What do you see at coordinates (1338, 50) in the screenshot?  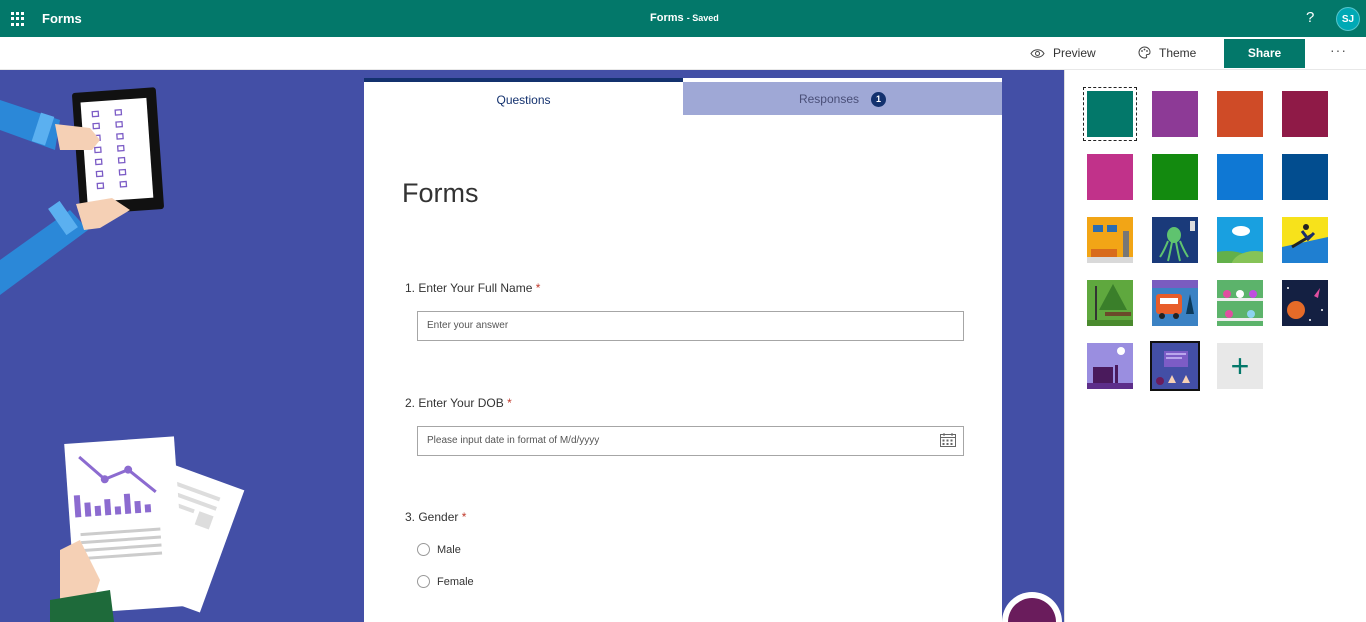 I see `more-options-icon: ···` at bounding box center [1338, 50].